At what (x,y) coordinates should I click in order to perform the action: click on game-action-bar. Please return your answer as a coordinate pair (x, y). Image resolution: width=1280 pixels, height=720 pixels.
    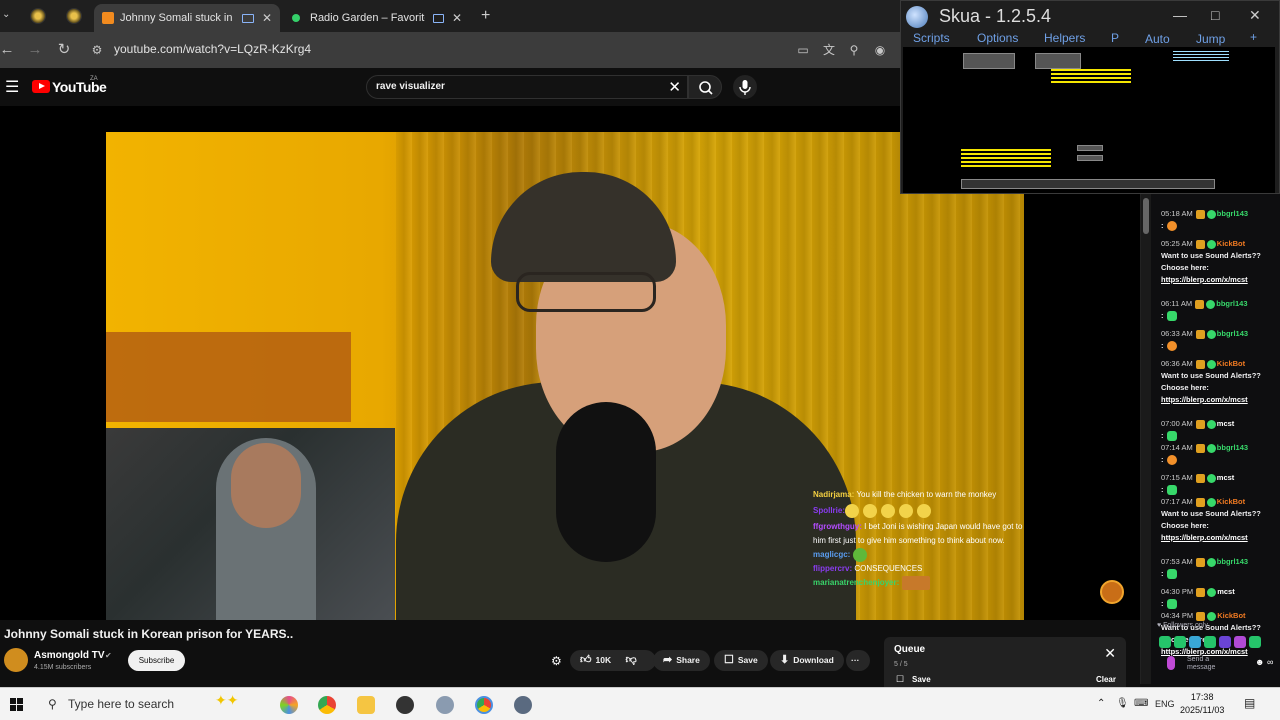
    Looking at the image, I should click on (1088, 184).